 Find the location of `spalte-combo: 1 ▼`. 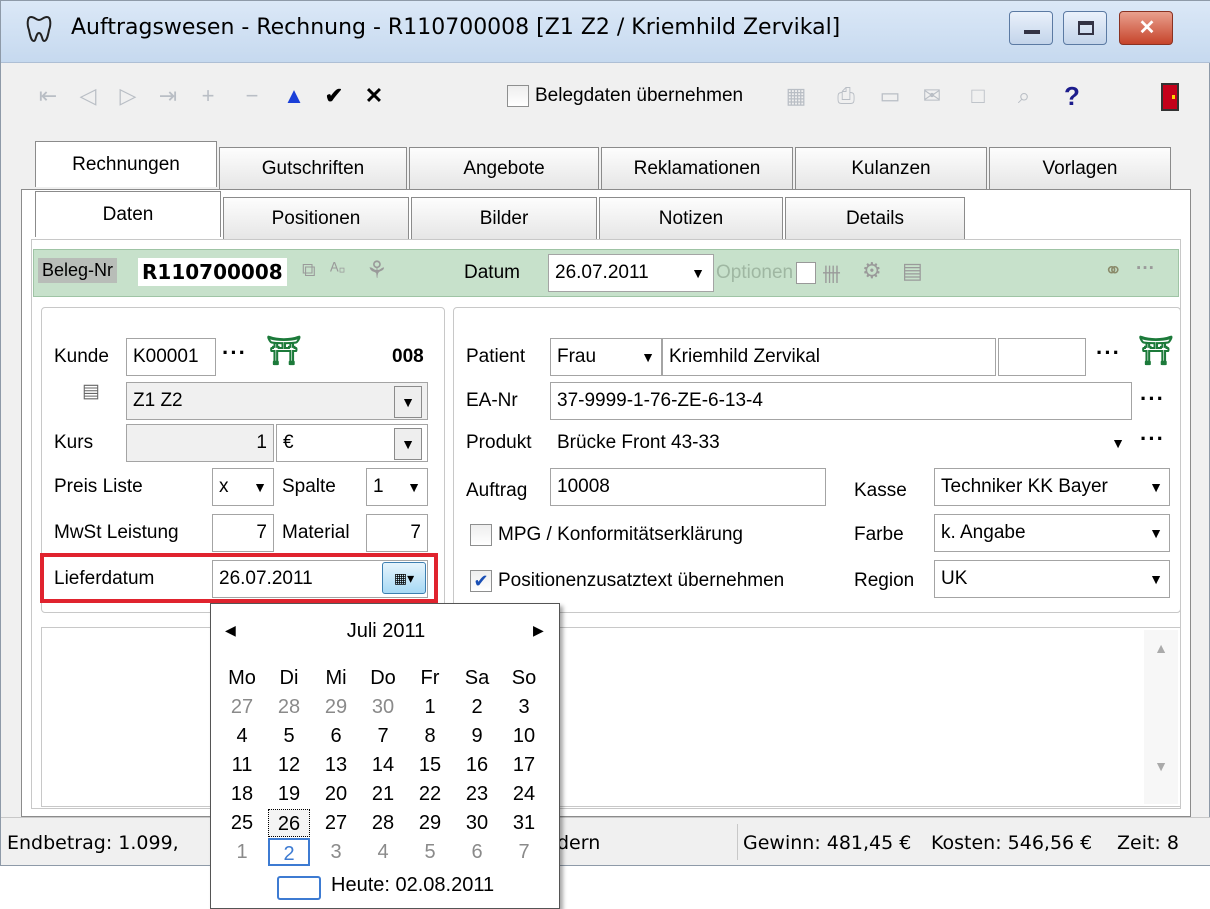

spalte-combo: 1 ▼ is located at coordinates (397, 487).